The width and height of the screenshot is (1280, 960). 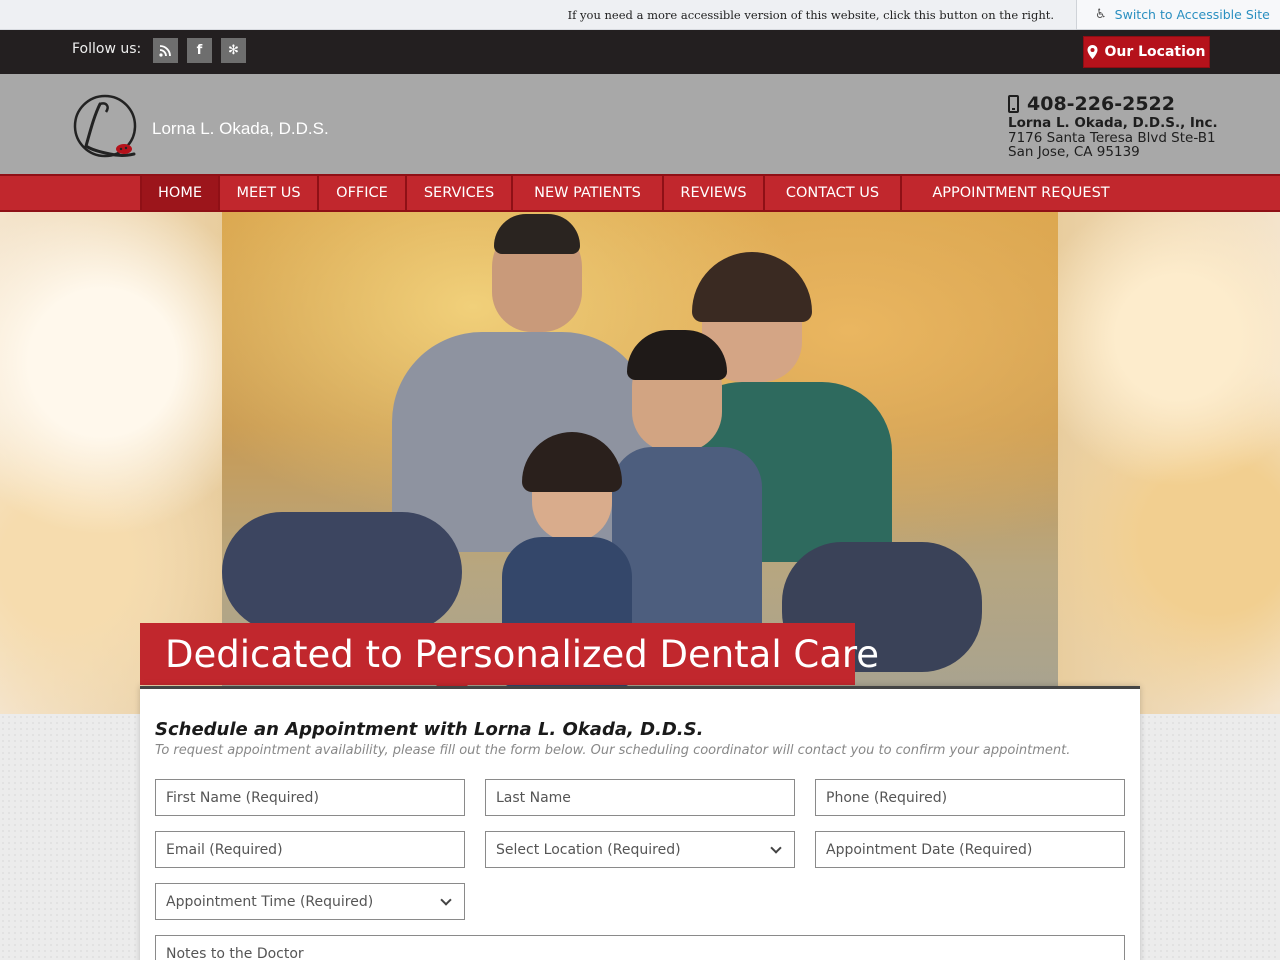 I want to click on our-location-label: Our Location, so click(x=1155, y=52).